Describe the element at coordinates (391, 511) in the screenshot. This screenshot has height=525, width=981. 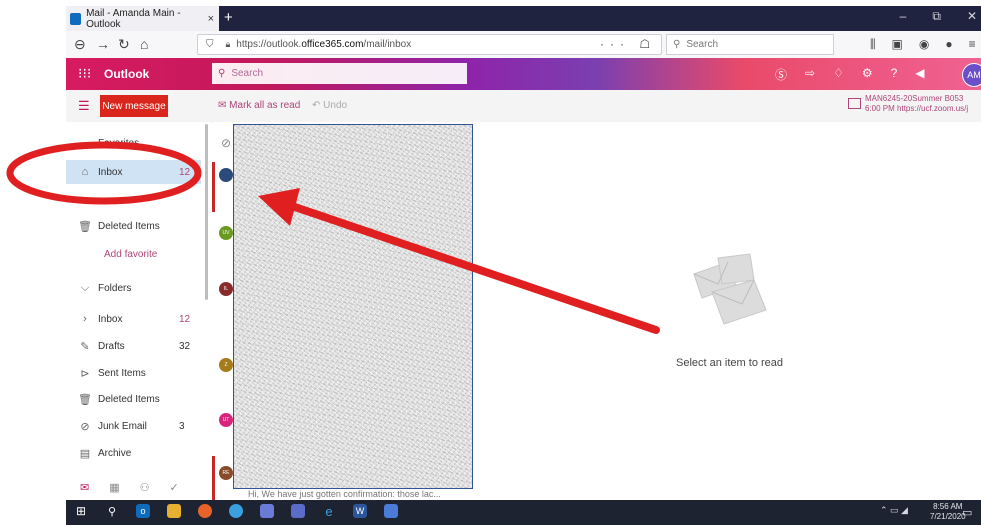
I see `zoom-icon` at that location.